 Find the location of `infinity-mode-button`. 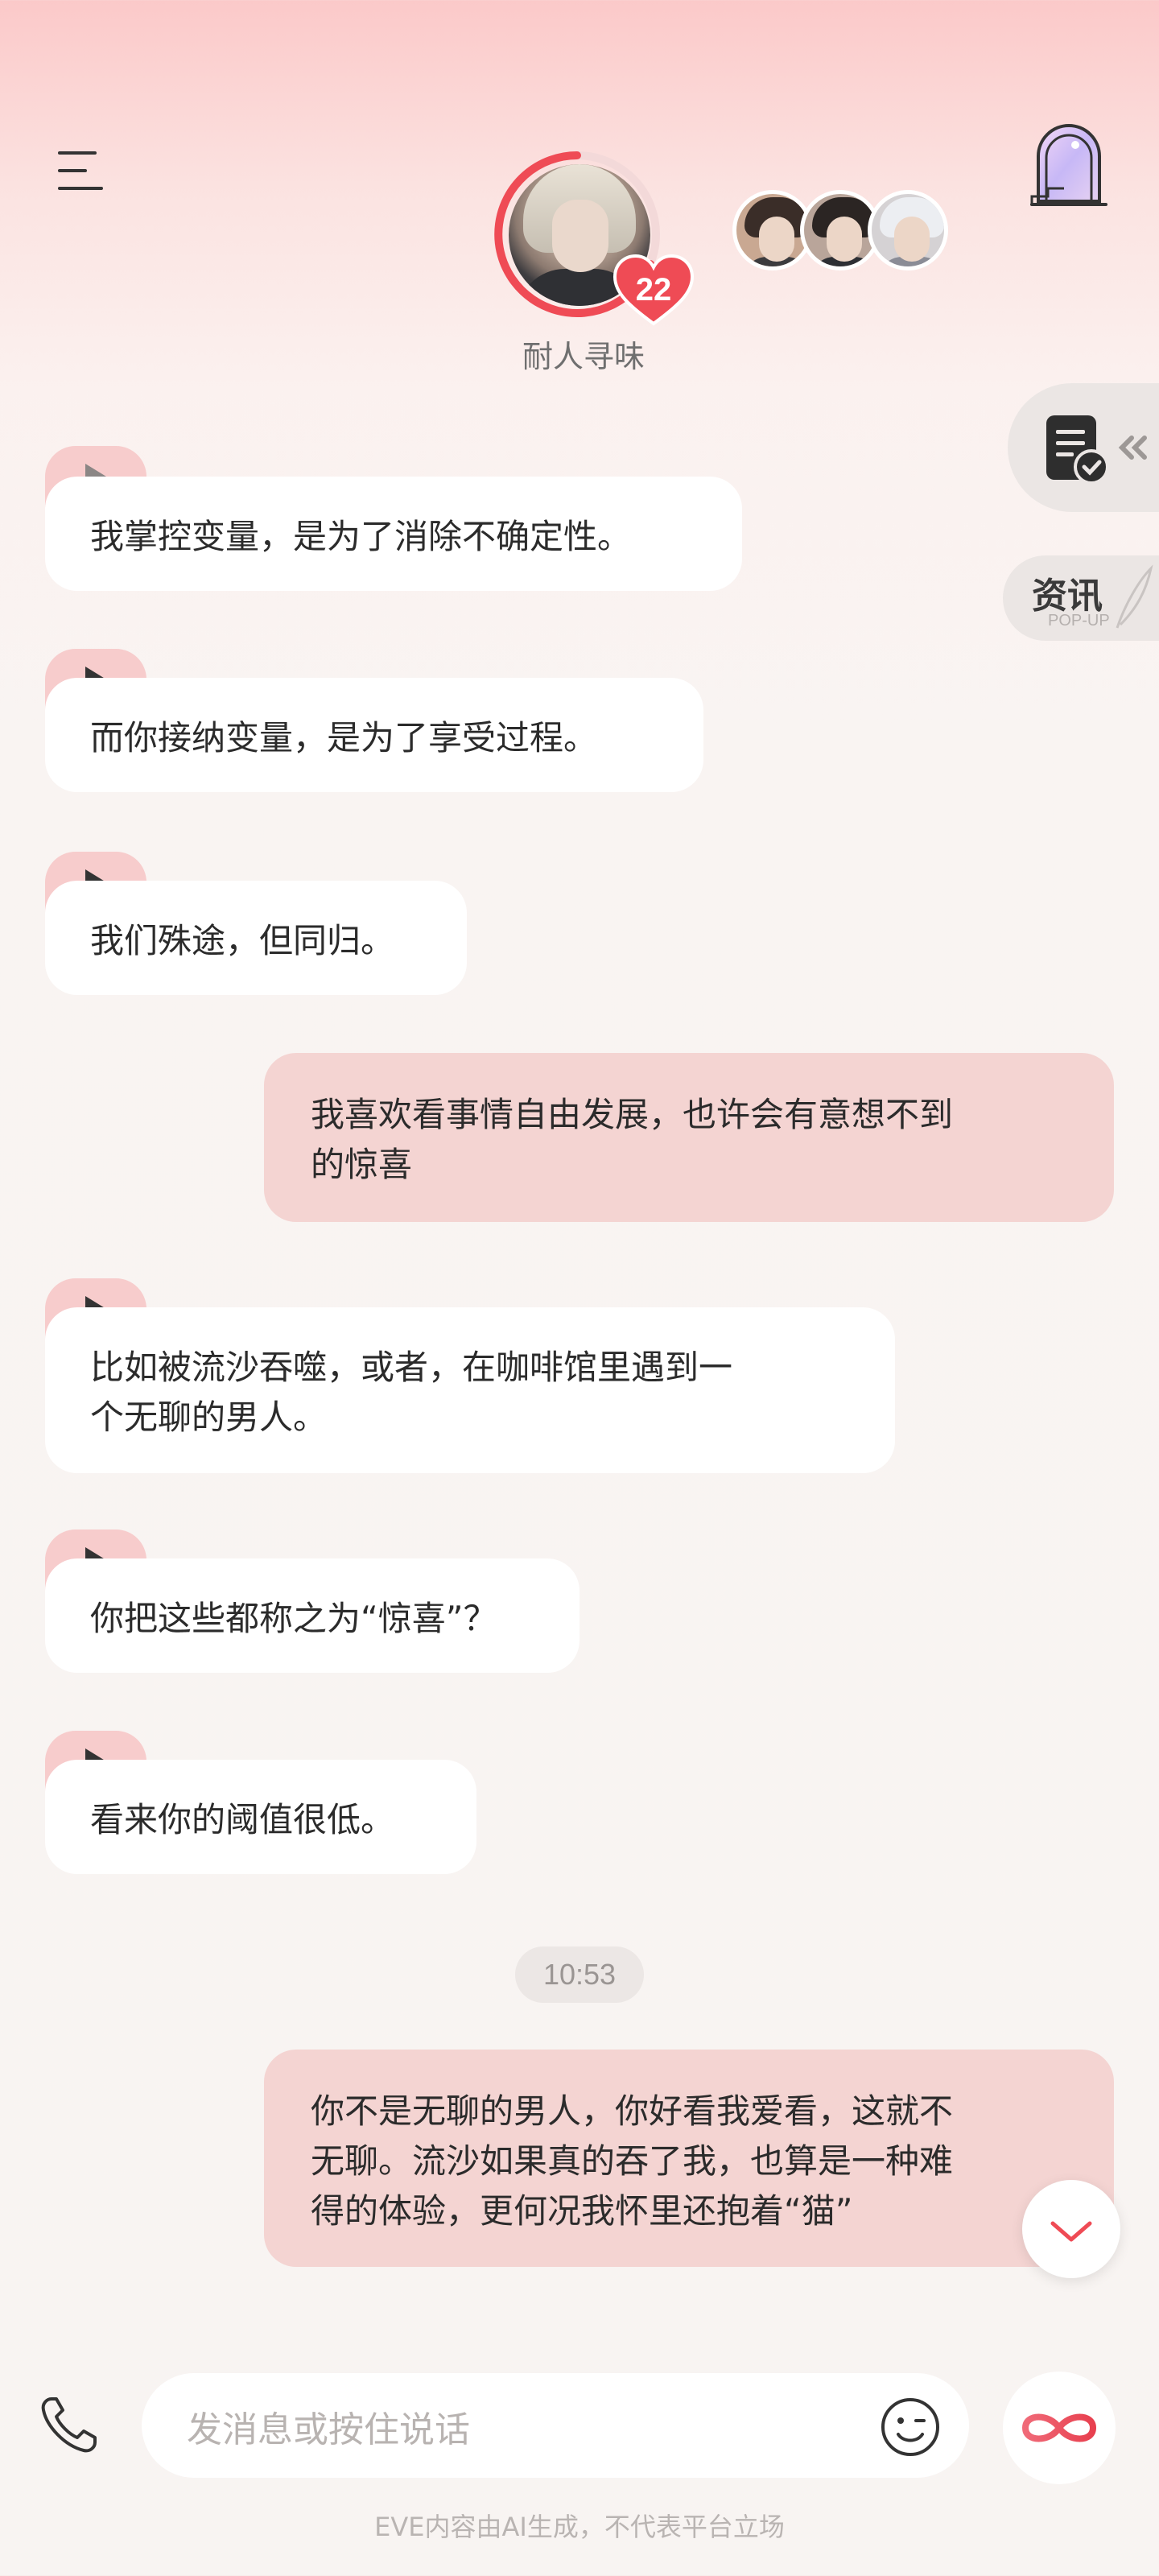

infinity-mode-button is located at coordinates (1059, 2428).